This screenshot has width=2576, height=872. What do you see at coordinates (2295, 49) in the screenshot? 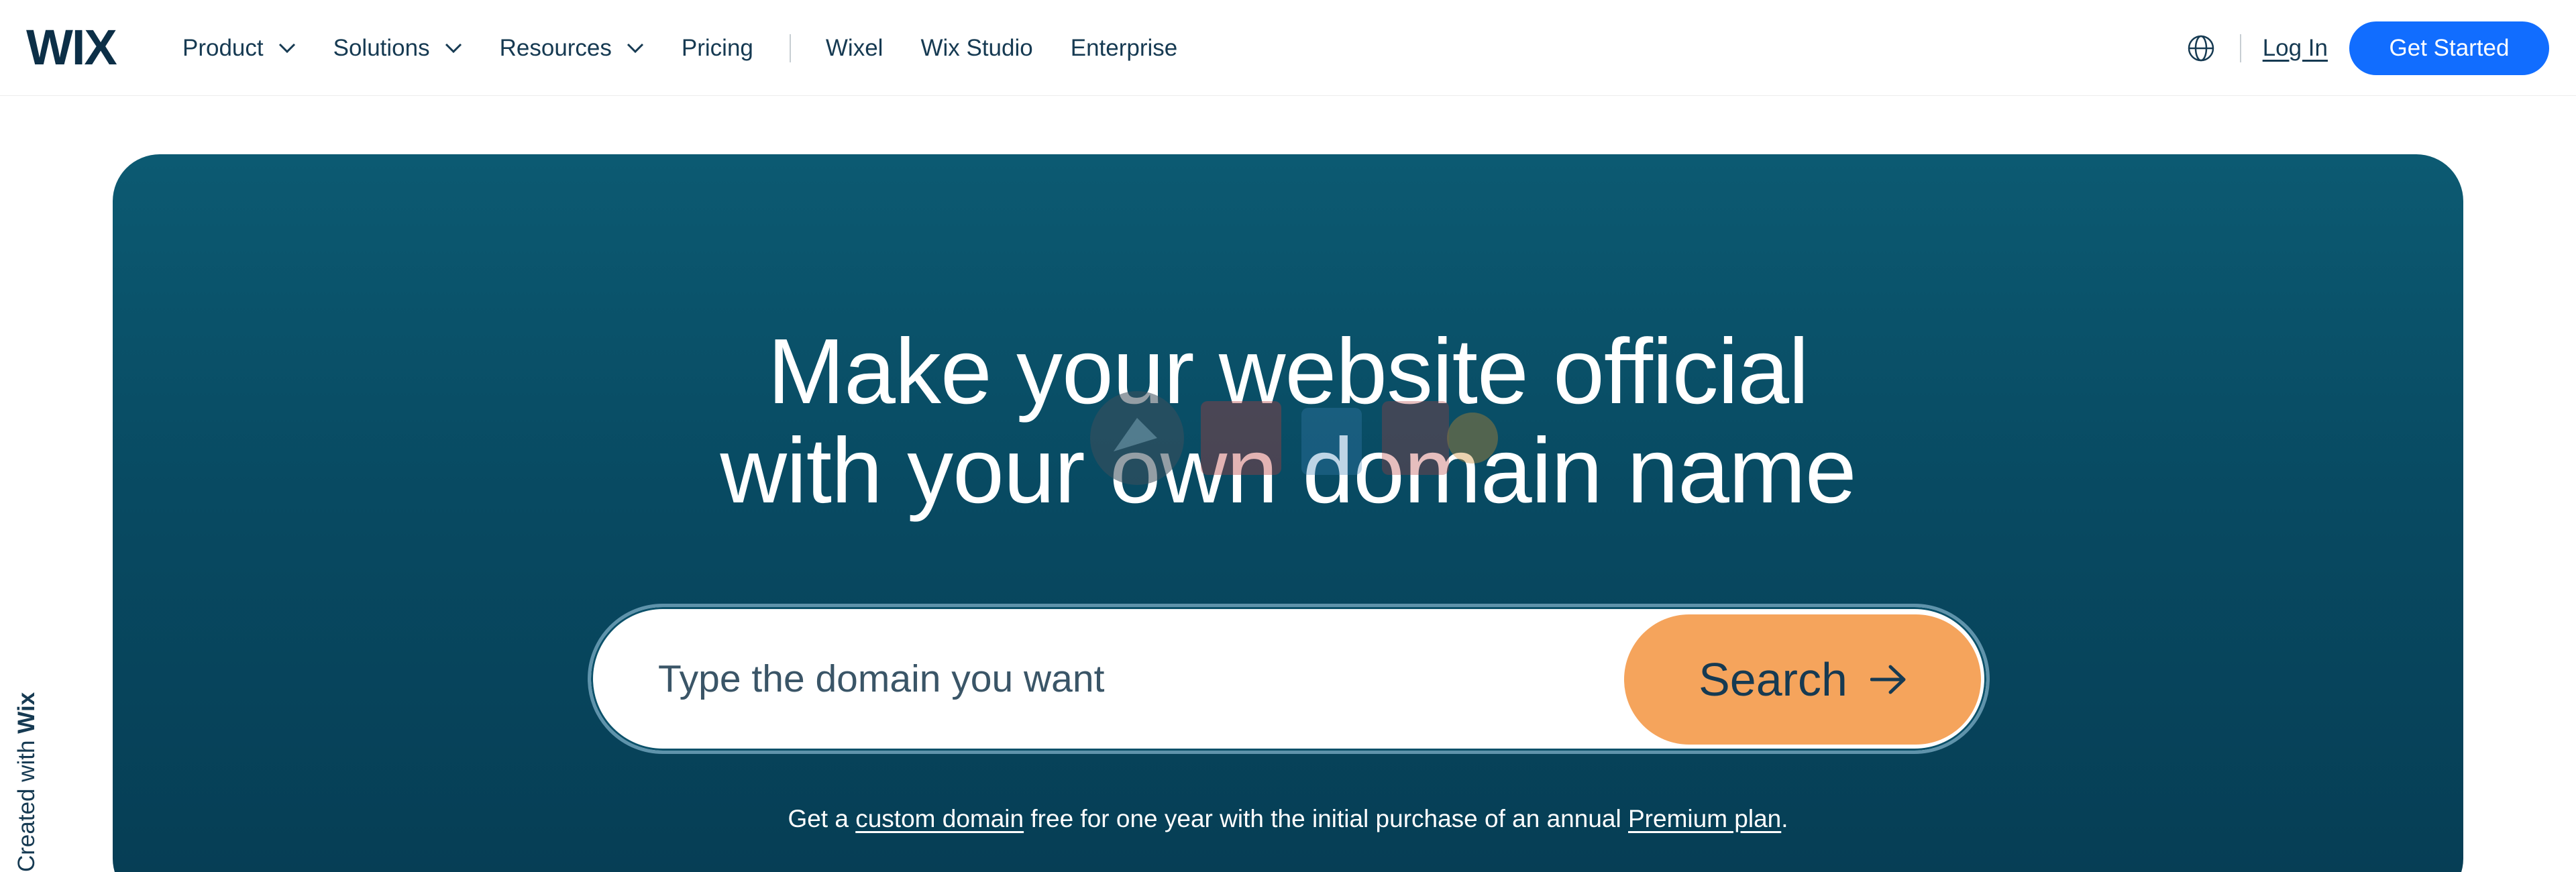
I see `login-link: Log In` at bounding box center [2295, 49].